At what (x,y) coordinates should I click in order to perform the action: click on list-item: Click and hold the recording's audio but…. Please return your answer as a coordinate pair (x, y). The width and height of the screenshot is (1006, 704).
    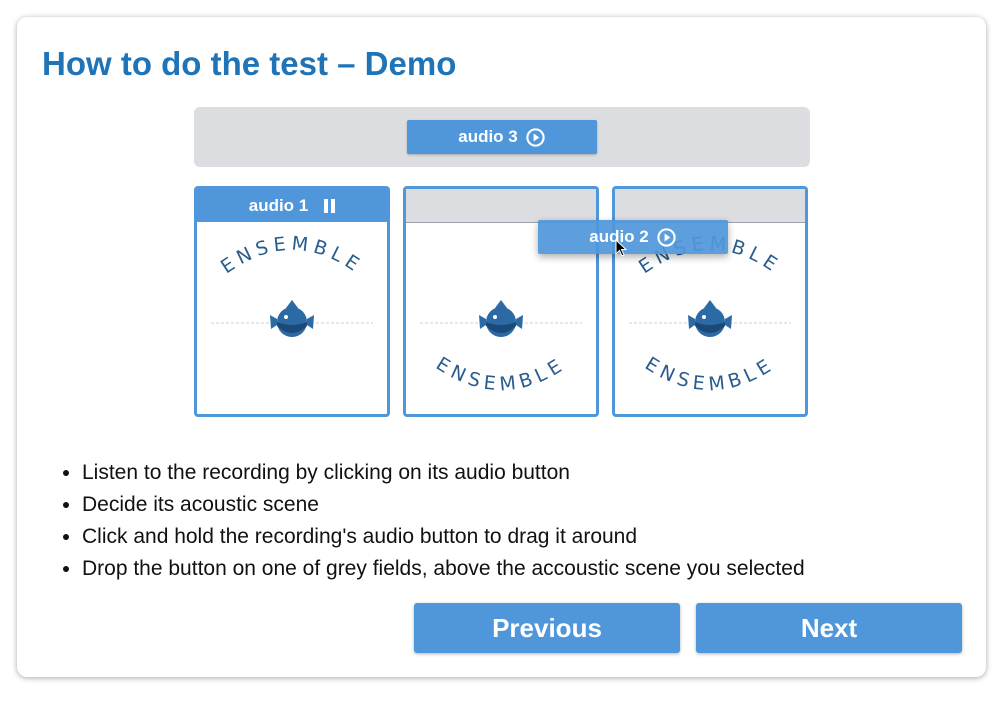
    Looking at the image, I should click on (443, 537).